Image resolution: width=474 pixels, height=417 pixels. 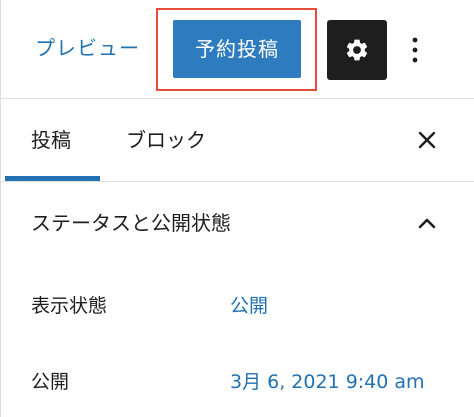 I want to click on gear-icon, so click(x=357, y=50).